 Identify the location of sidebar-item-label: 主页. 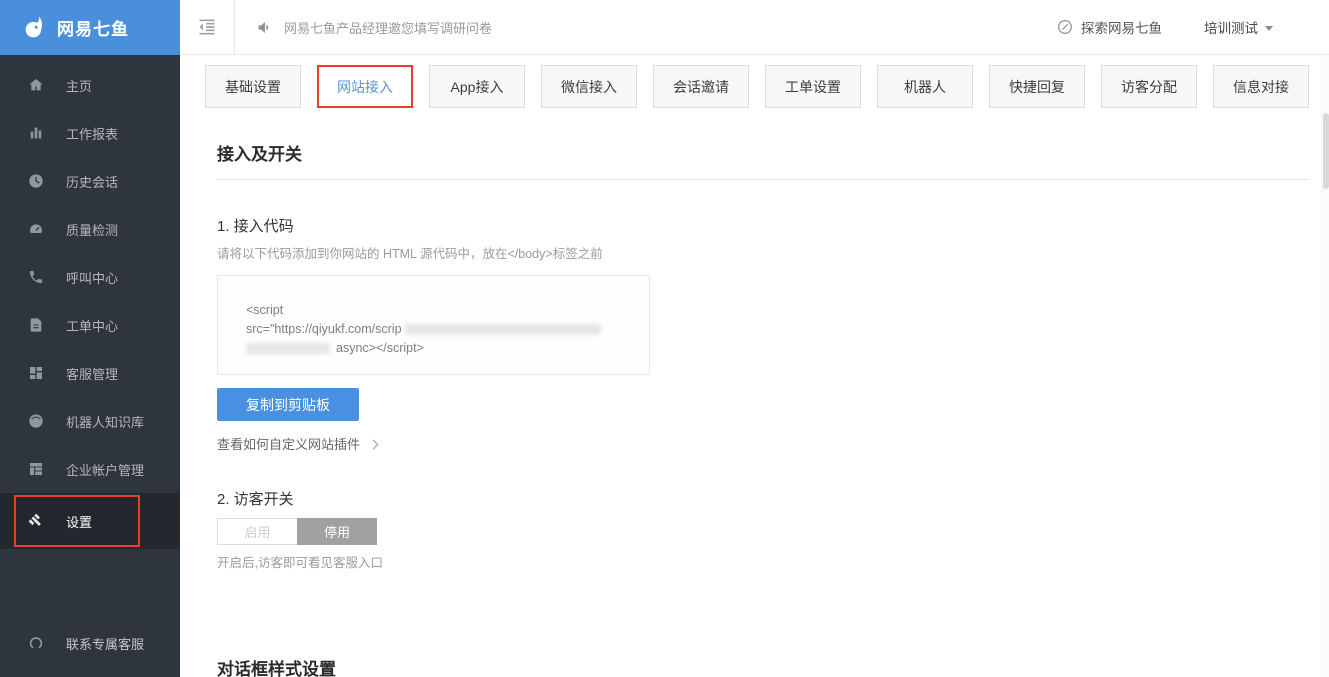
(79, 86).